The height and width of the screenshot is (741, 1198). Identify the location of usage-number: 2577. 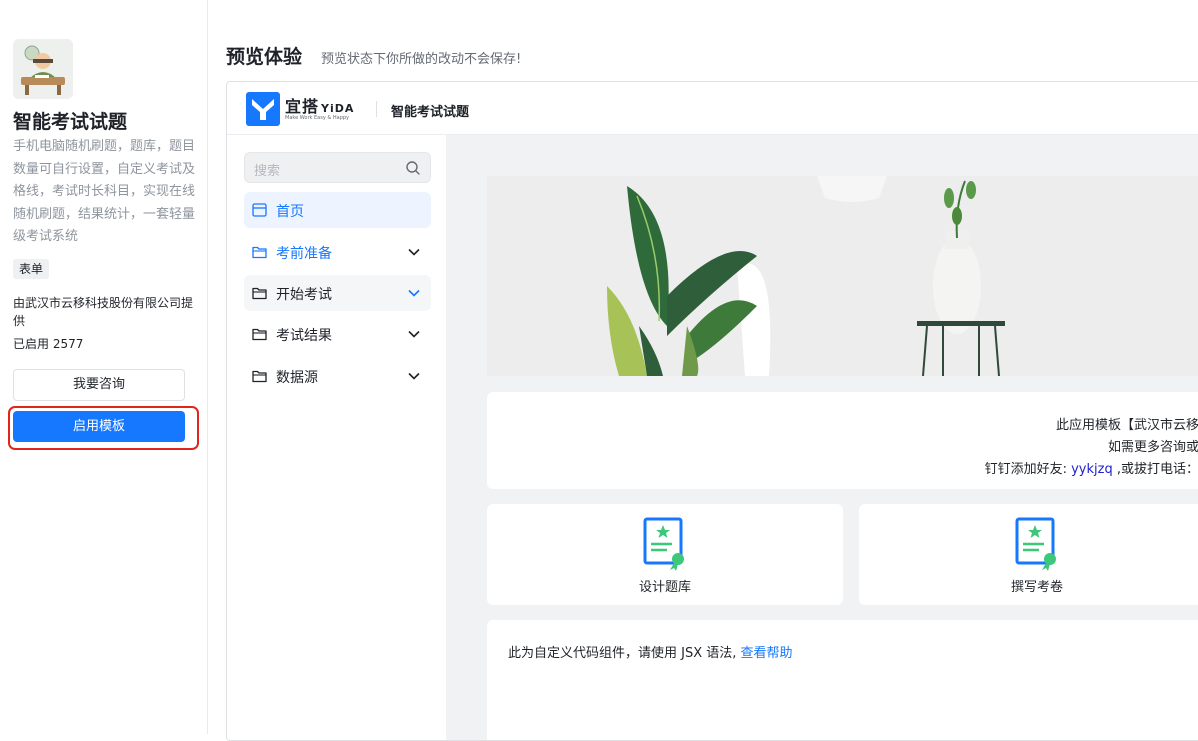
(68, 344).